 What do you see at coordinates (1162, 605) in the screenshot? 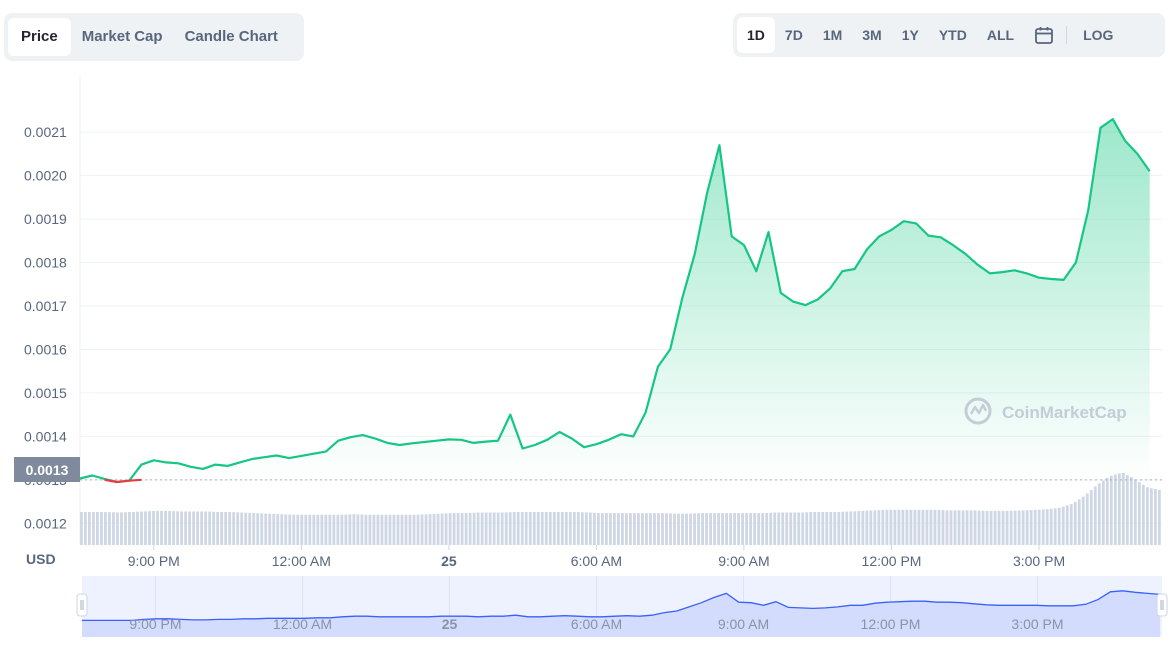
I see `navigator-right-handle` at bounding box center [1162, 605].